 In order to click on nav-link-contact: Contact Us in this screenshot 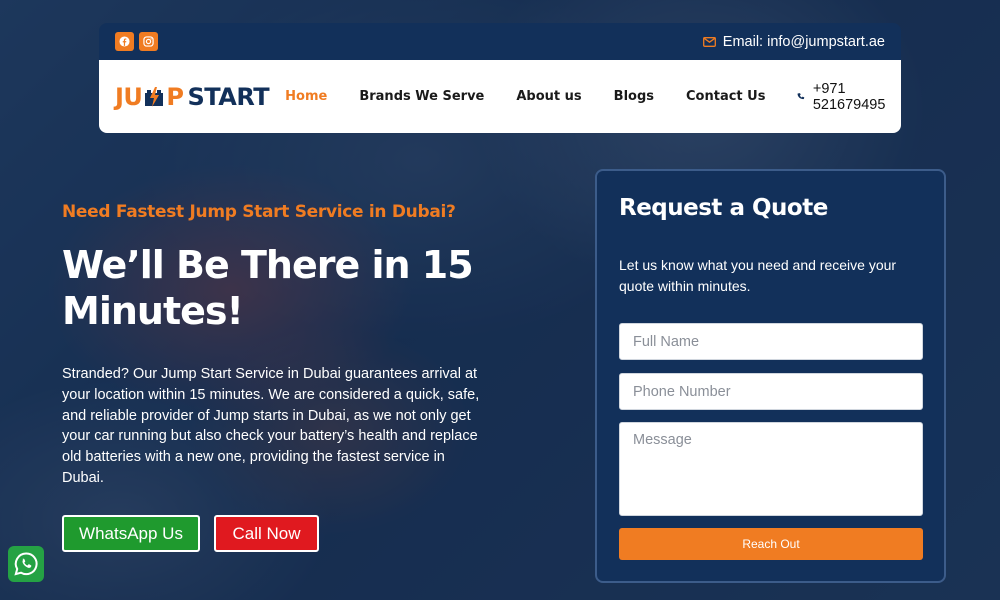, I will do `click(725, 96)`.